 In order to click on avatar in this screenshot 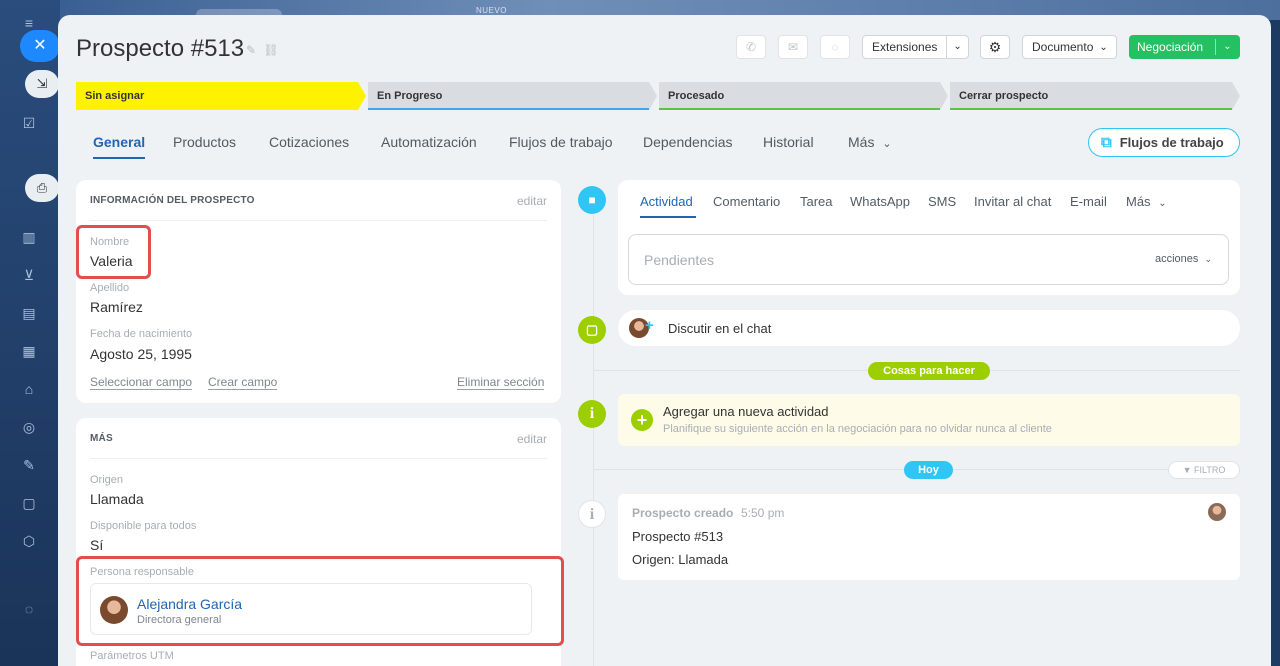, I will do `click(1217, 512)`.